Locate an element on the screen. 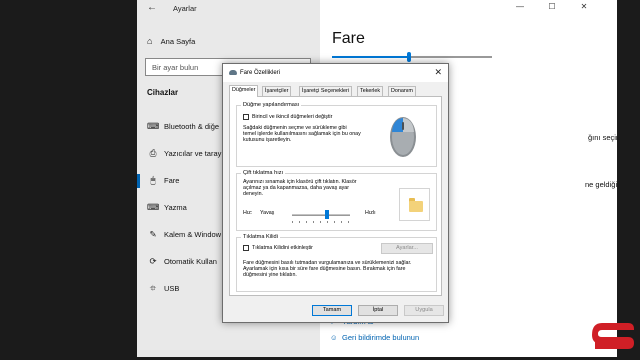 Image resolution: width=640 pixels, height=360 pixels. usb-icon: ⯐ is located at coordinates (153, 288).